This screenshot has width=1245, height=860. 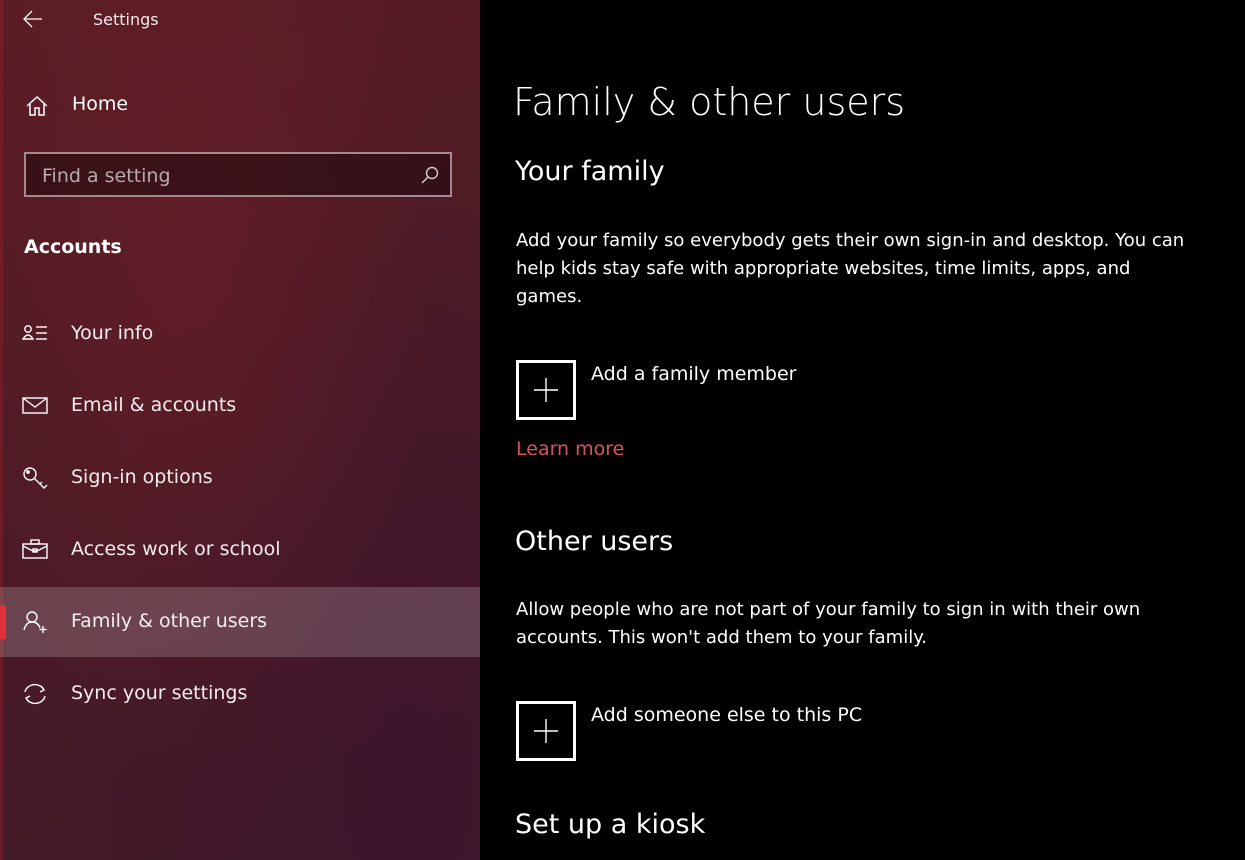 I want to click on sidebar-item-label: Sign-in options, so click(x=142, y=477).